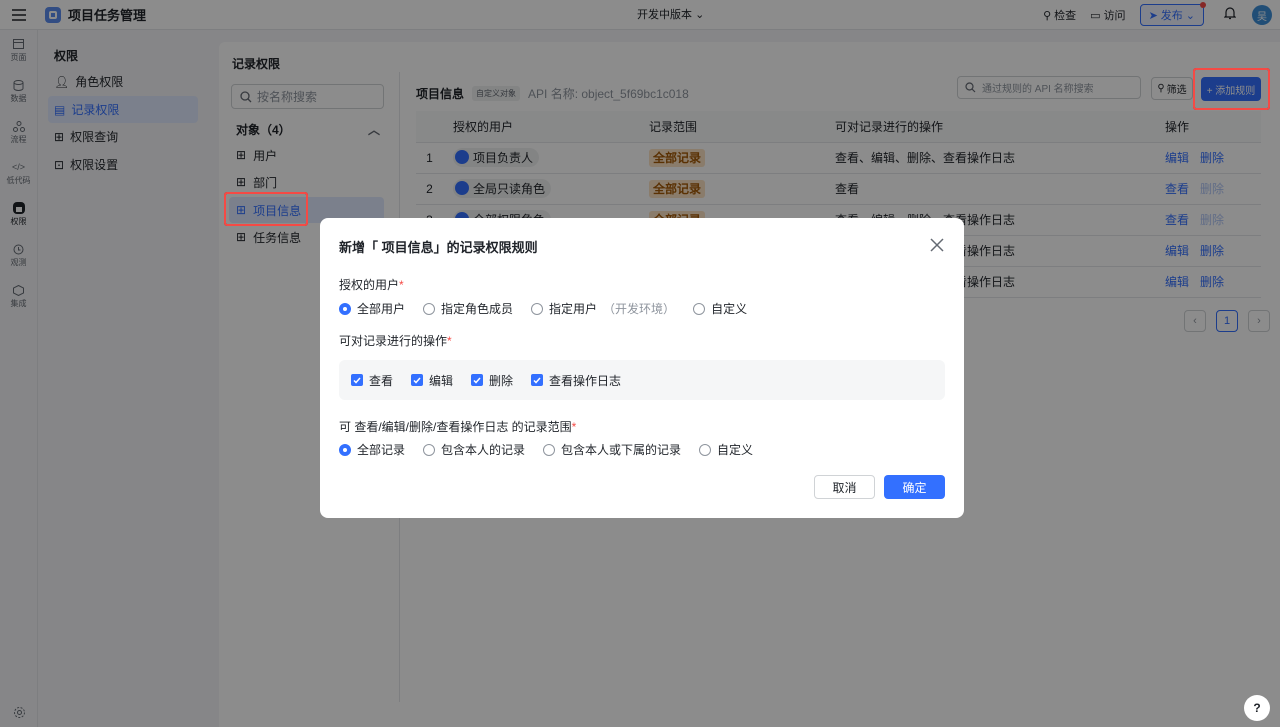 The image size is (1280, 727). What do you see at coordinates (844, 487) in the screenshot?
I see `cancel-button: 取消` at bounding box center [844, 487].